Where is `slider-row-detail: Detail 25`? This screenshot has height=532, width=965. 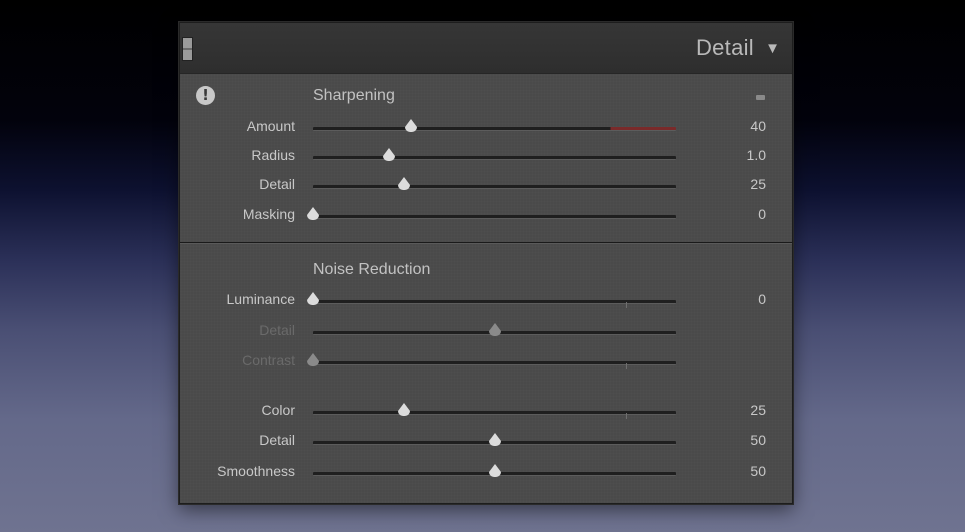
slider-row-detail: Detail 25 is located at coordinates (486, 186).